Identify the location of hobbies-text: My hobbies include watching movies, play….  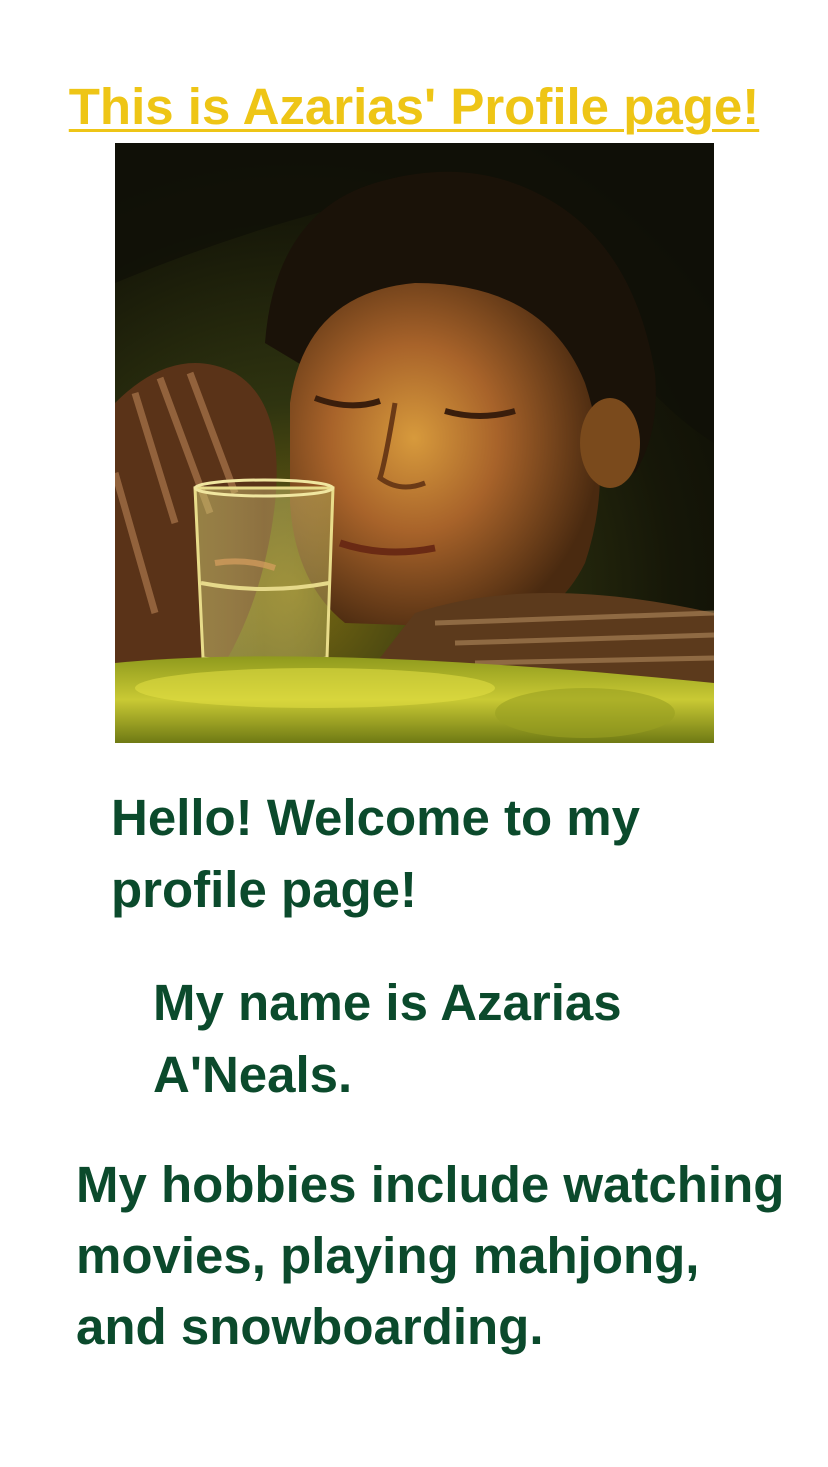
(430, 1255).